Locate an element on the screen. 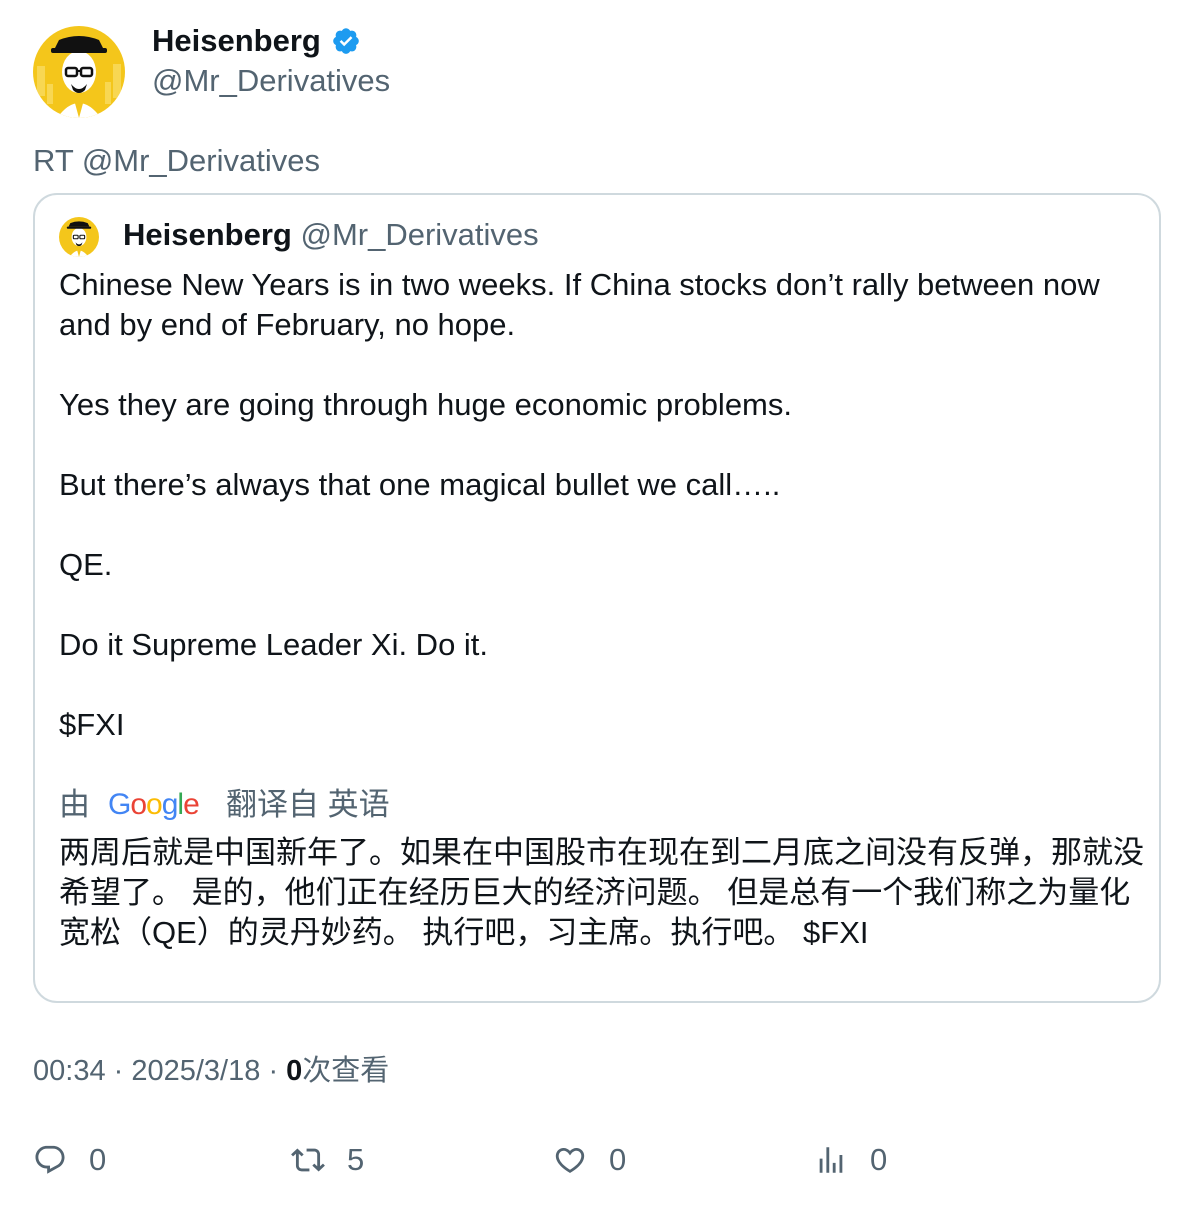  google-logo-icon: Google is located at coordinates (158, 805).